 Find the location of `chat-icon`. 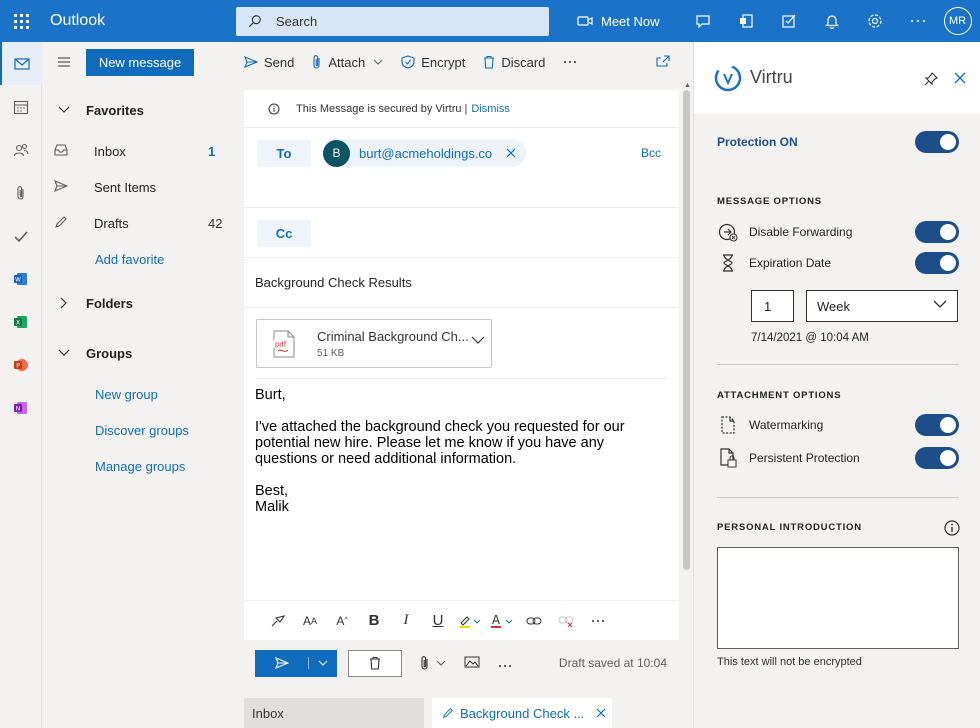

chat-icon is located at coordinates (703, 21).